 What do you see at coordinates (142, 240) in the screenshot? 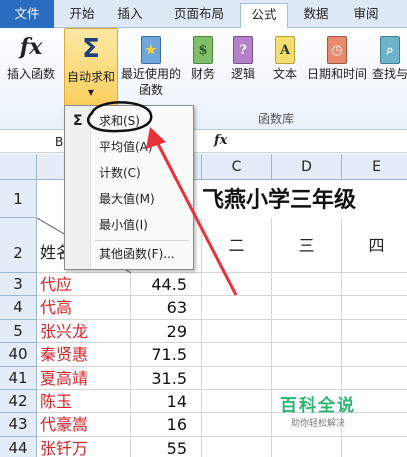
I see `menu-separator` at bounding box center [142, 240].